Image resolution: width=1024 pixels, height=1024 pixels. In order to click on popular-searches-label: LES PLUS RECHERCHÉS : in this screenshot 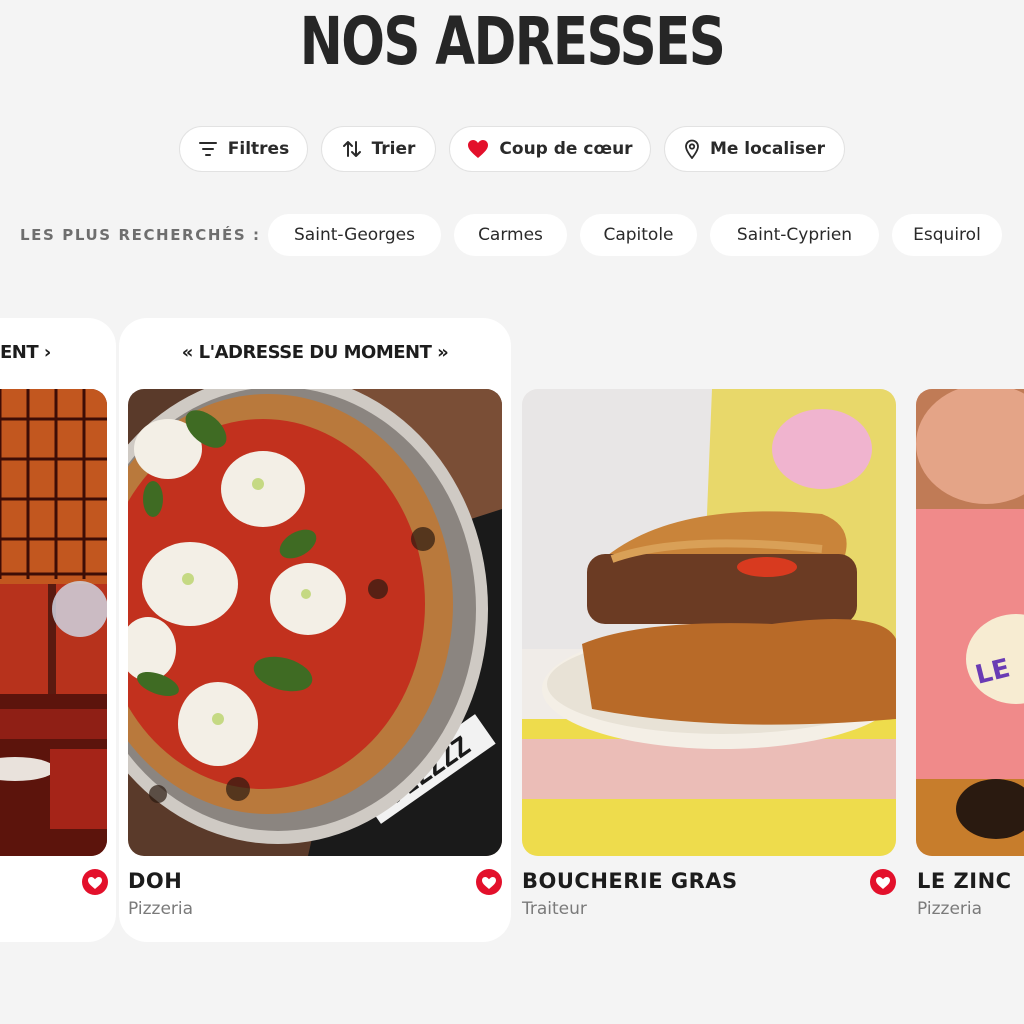, I will do `click(140, 235)`.